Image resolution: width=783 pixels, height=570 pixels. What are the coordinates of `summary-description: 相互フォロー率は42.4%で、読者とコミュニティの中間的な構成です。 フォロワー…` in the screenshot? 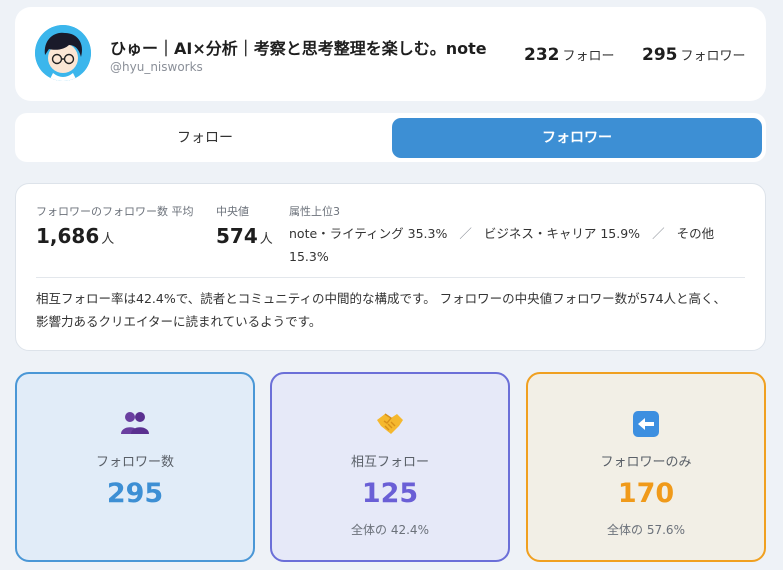 It's located at (381, 310).